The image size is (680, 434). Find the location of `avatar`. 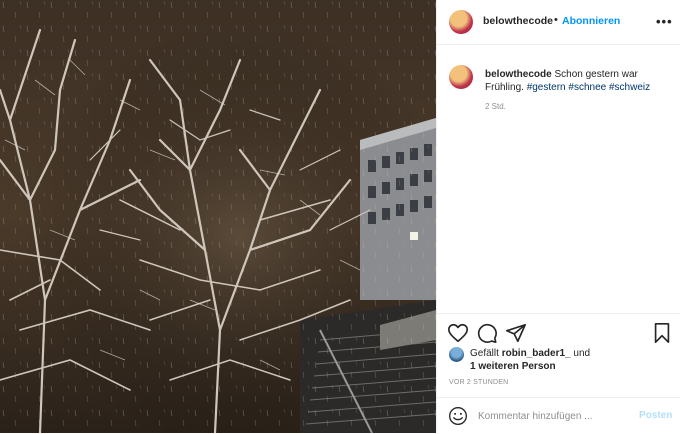

avatar is located at coordinates (461, 22).